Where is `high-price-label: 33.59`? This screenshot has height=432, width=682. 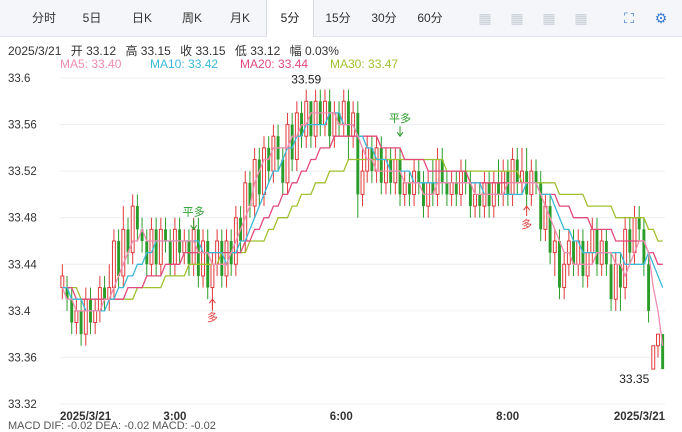 high-price-label: 33.59 is located at coordinates (306, 80).